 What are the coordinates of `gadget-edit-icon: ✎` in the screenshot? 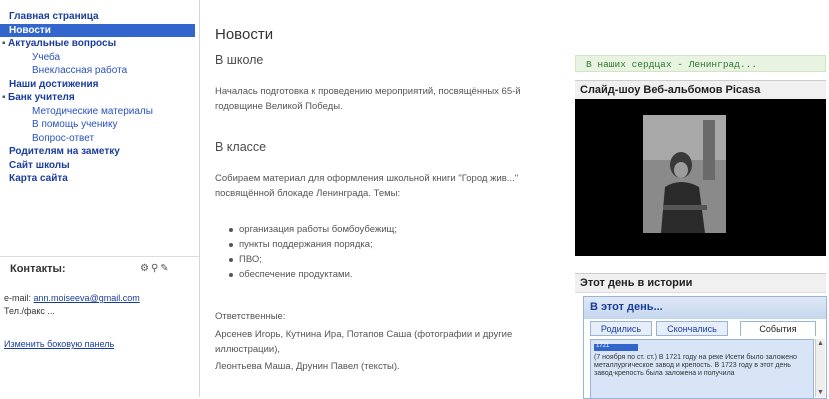 It's located at (165, 268).